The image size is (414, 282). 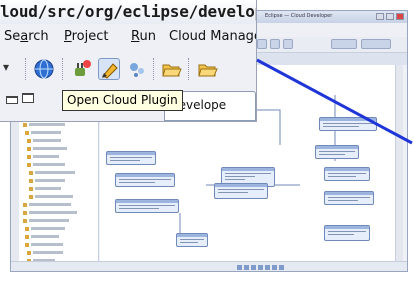 I want to click on maximize-view-icon, so click(x=28, y=98).